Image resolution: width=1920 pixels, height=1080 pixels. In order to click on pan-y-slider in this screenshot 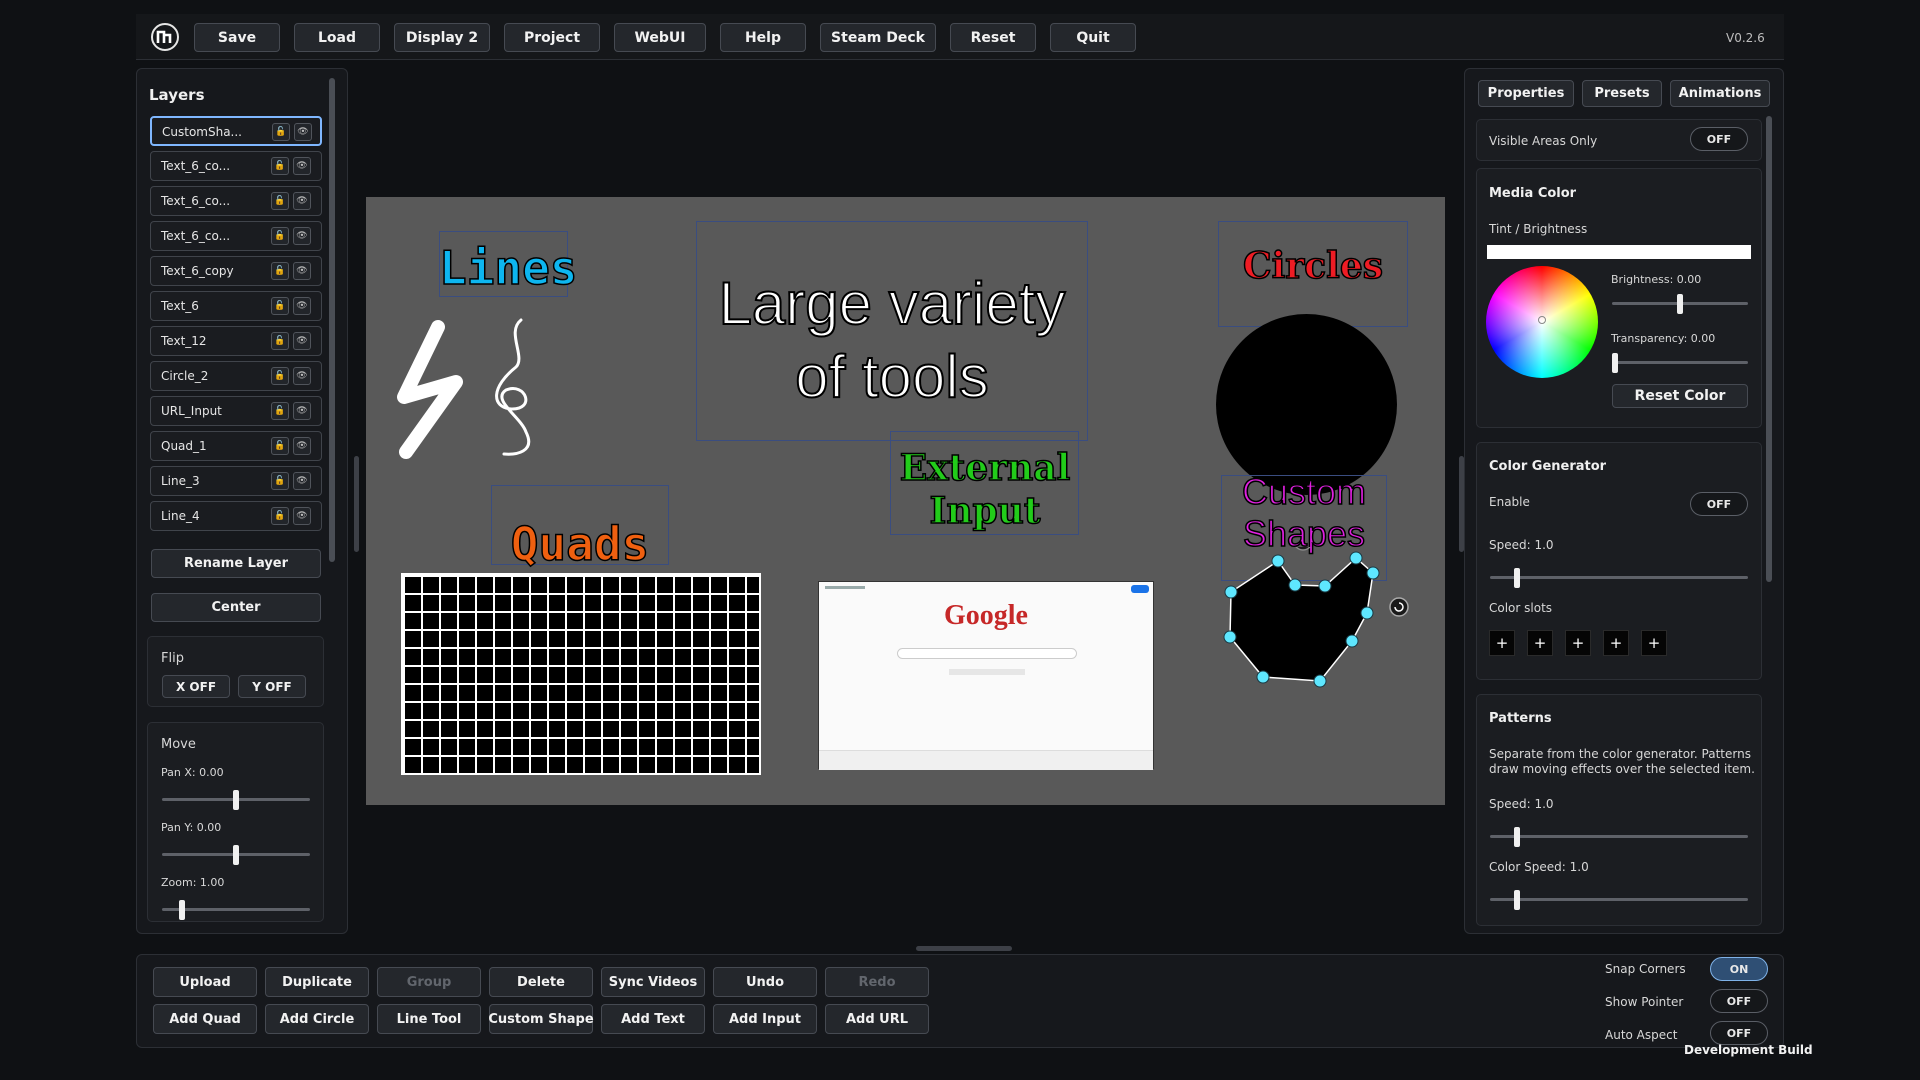, I will do `click(236, 855)`.